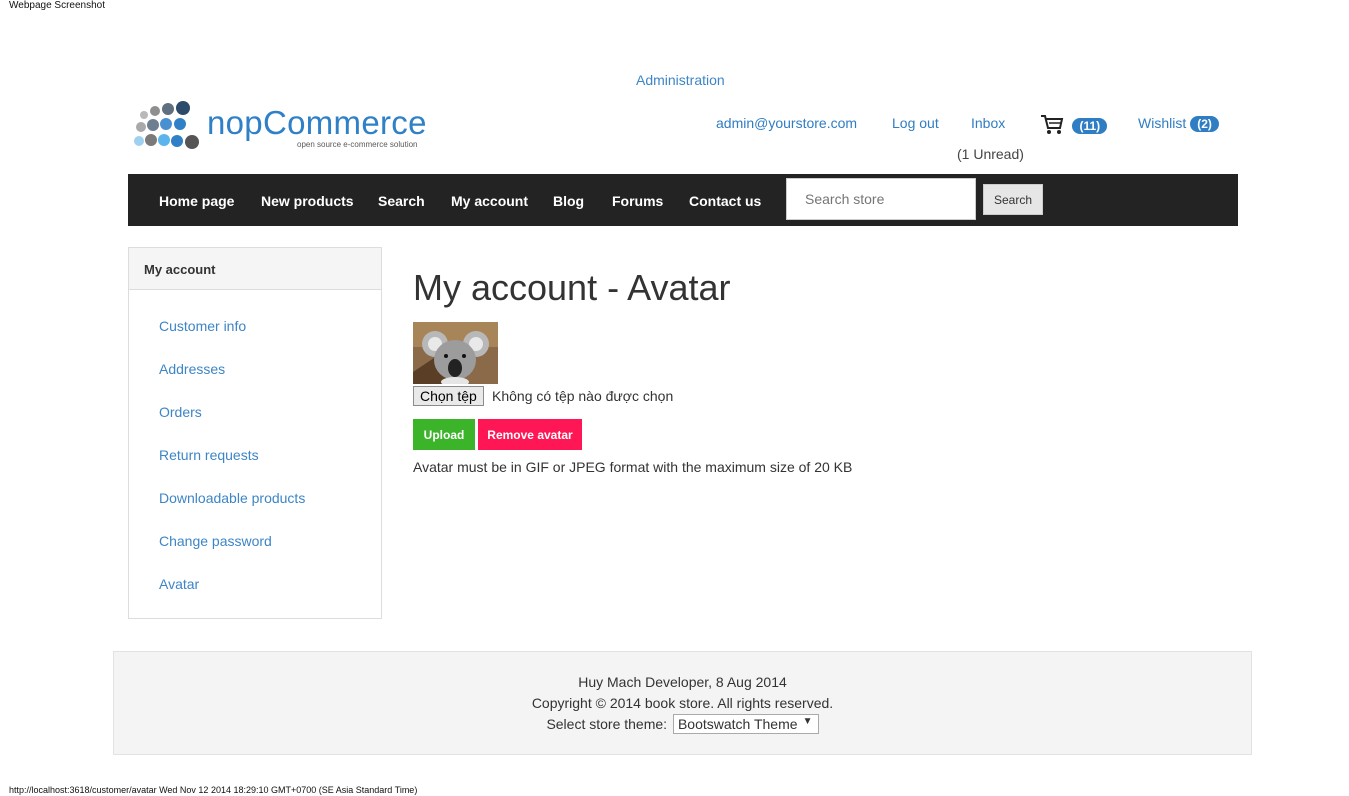 The height and width of the screenshot is (796, 1349). I want to click on upload-button: Upload, so click(444, 434).